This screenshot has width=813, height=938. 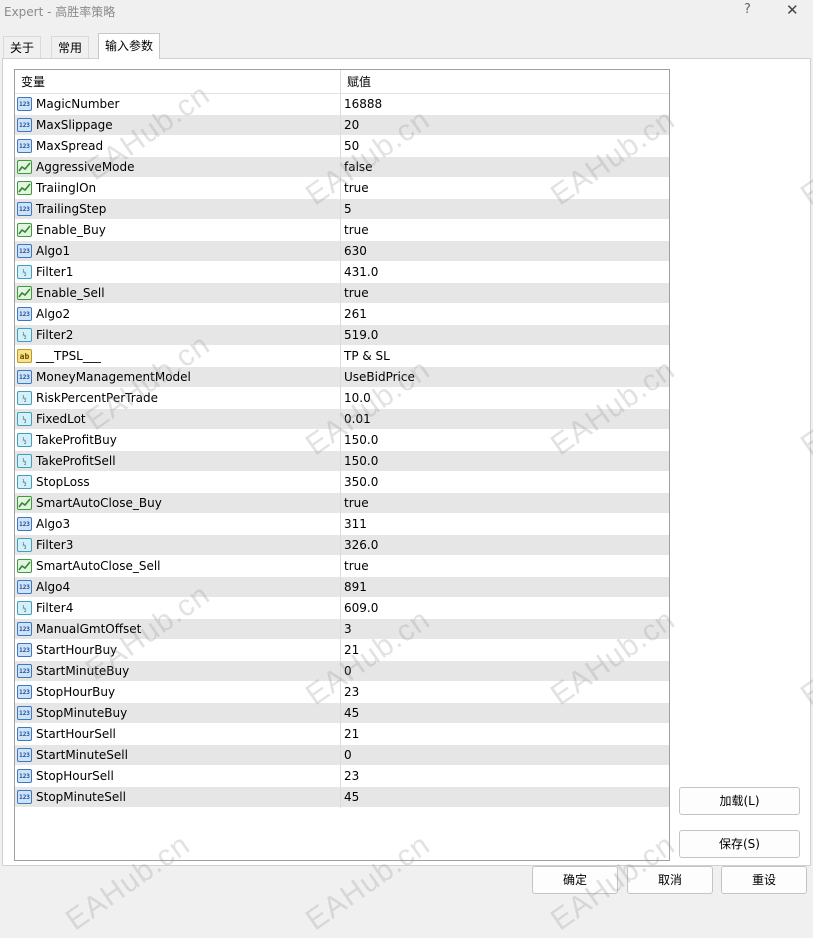 What do you see at coordinates (764, 880) in the screenshot?
I see `reset-button: 重设` at bounding box center [764, 880].